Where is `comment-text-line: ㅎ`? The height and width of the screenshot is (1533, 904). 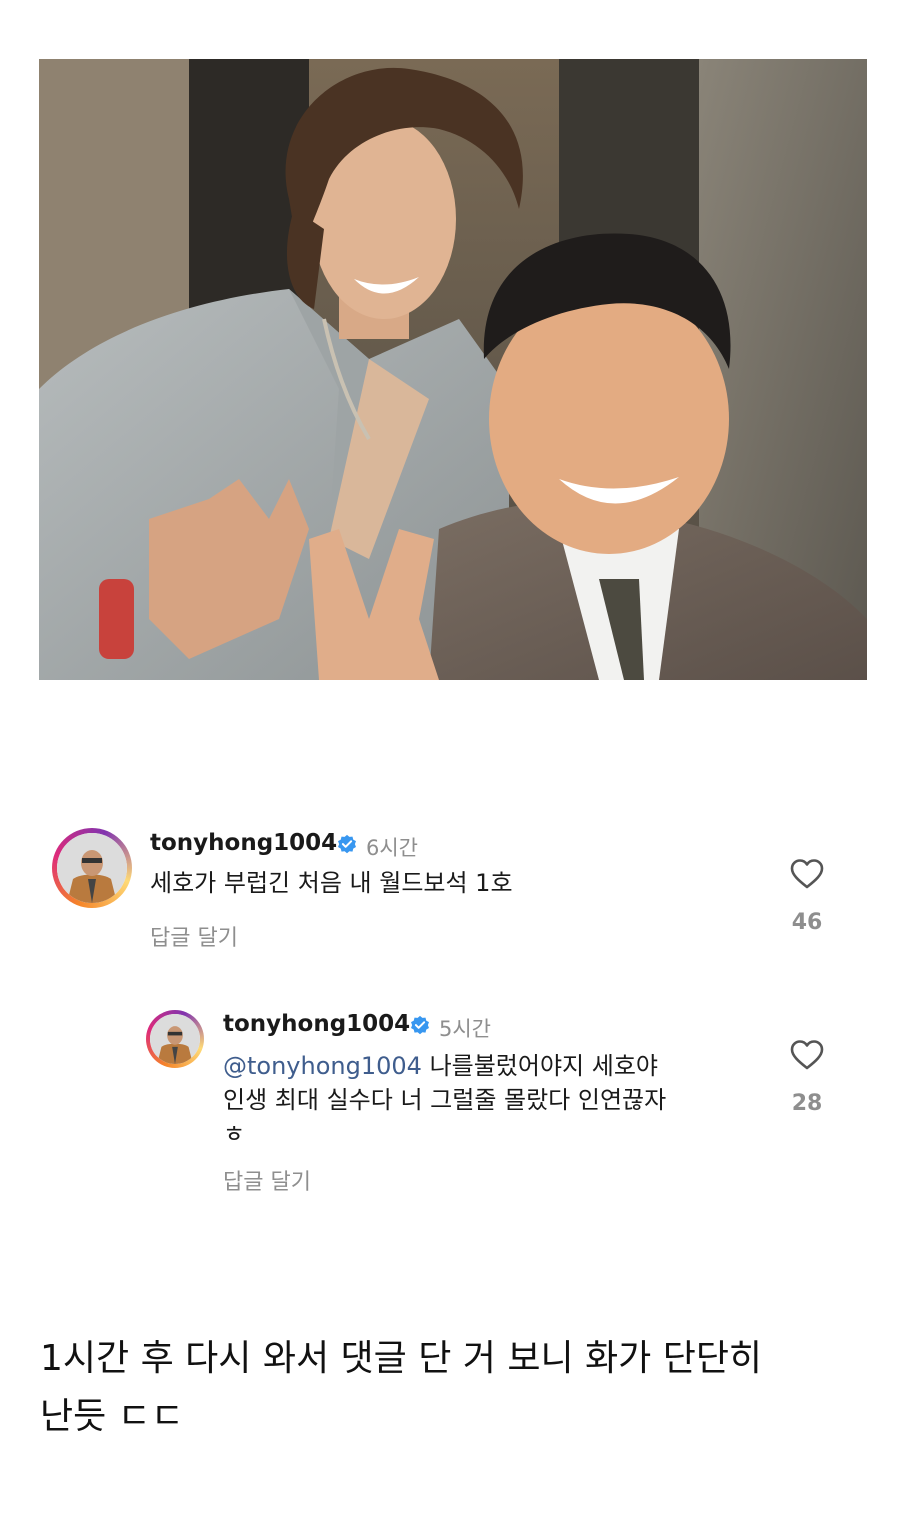 comment-text-line: ㅎ is located at coordinates (234, 1134).